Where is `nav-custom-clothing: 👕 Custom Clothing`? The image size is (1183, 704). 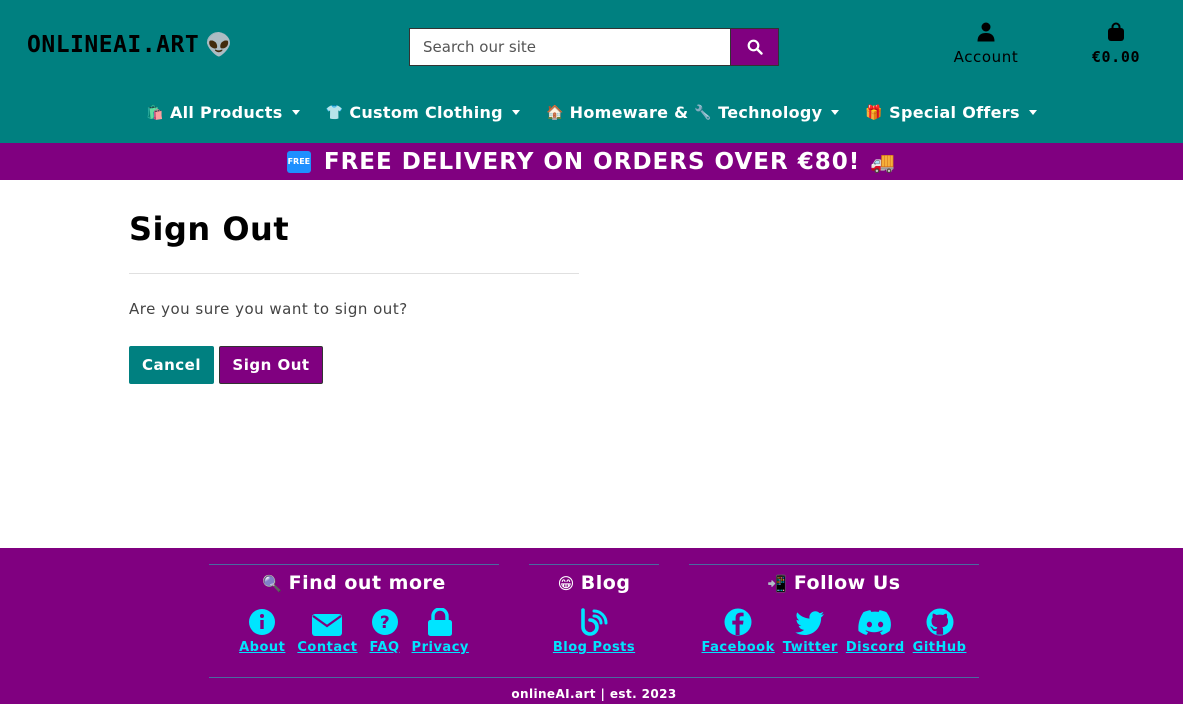 nav-custom-clothing: 👕 Custom Clothing is located at coordinates (423, 112).